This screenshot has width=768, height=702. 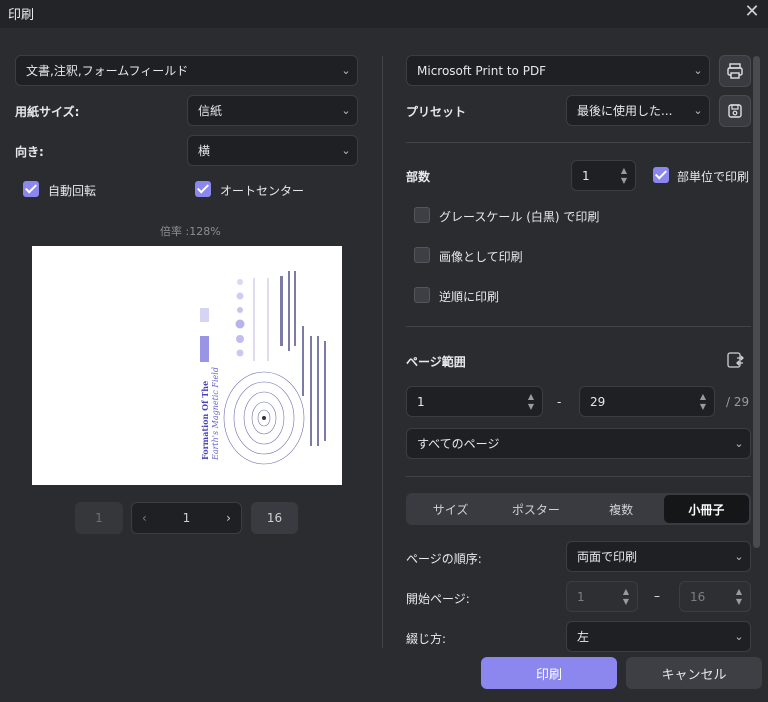 What do you see at coordinates (204, 151) in the screenshot?
I see `orientation-value: 横` at bounding box center [204, 151].